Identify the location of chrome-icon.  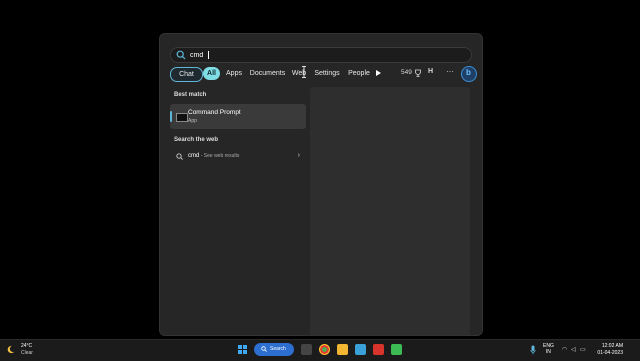
(324, 349).